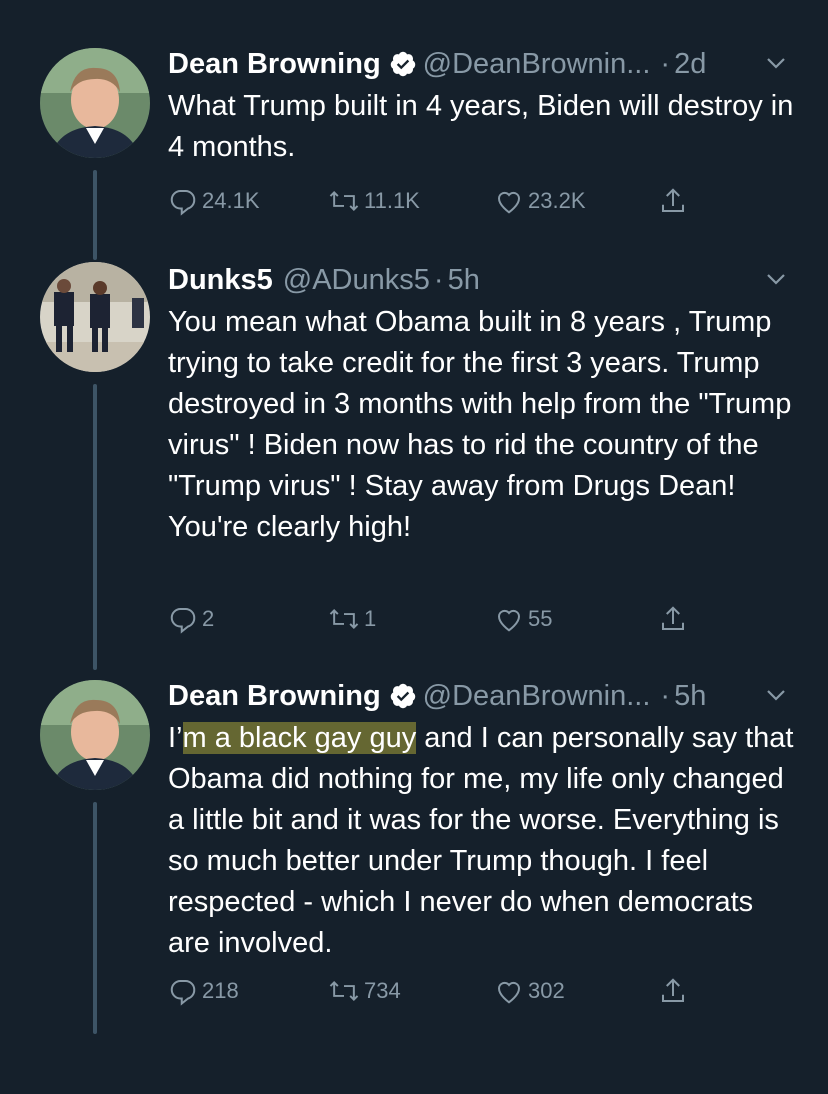 The width and height of the screenshot is (828, 1094). I want to click on tweet-actions: 24.1K 11.1K 23.2K, so click(438, 206).